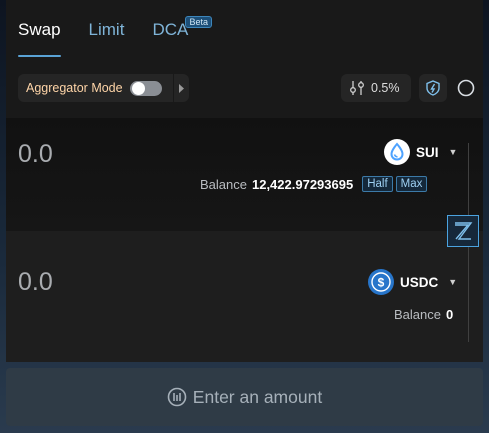 This screenshot has width=489, height=433. I want to click on enter-amount-button: Enter an amount, so click(244, 397).